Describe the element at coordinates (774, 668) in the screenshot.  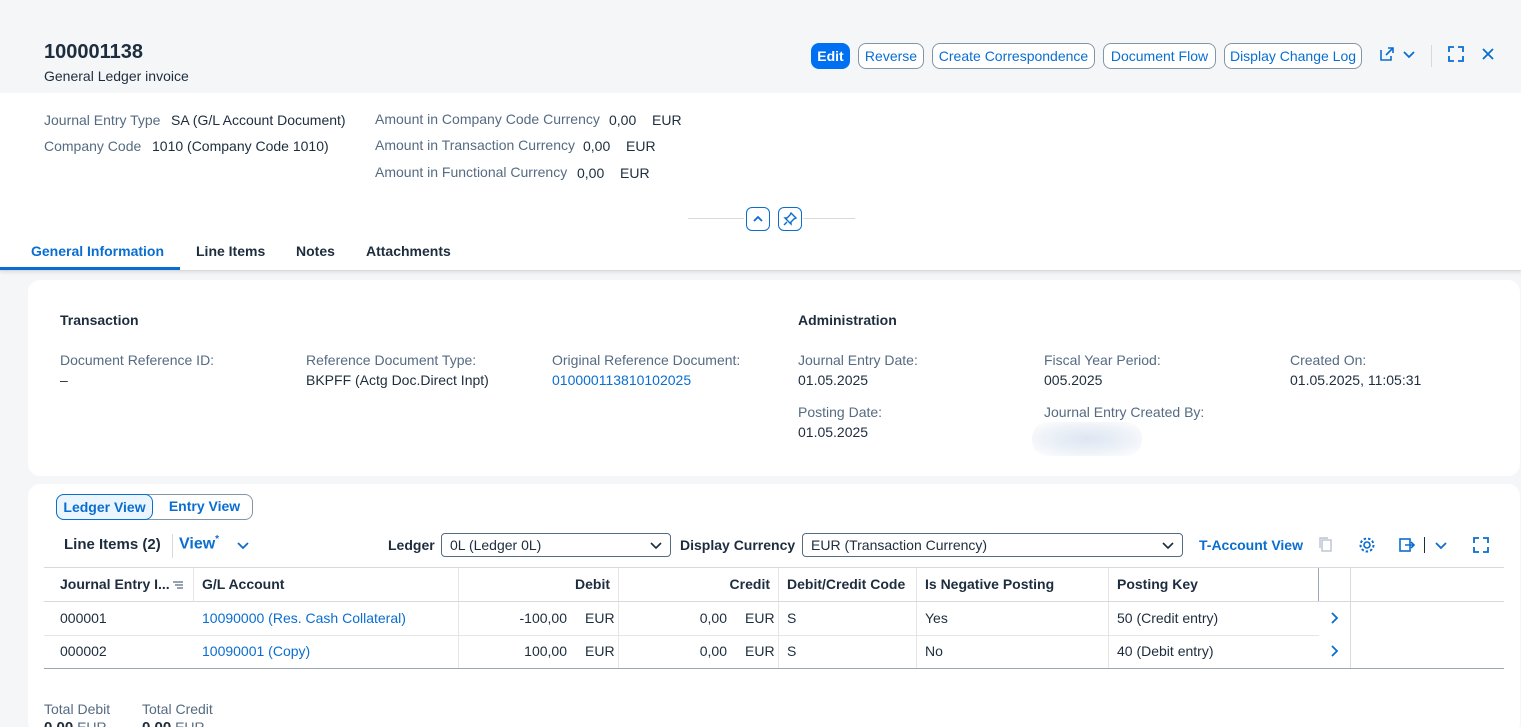
I see `table-bottom-border` at that location.